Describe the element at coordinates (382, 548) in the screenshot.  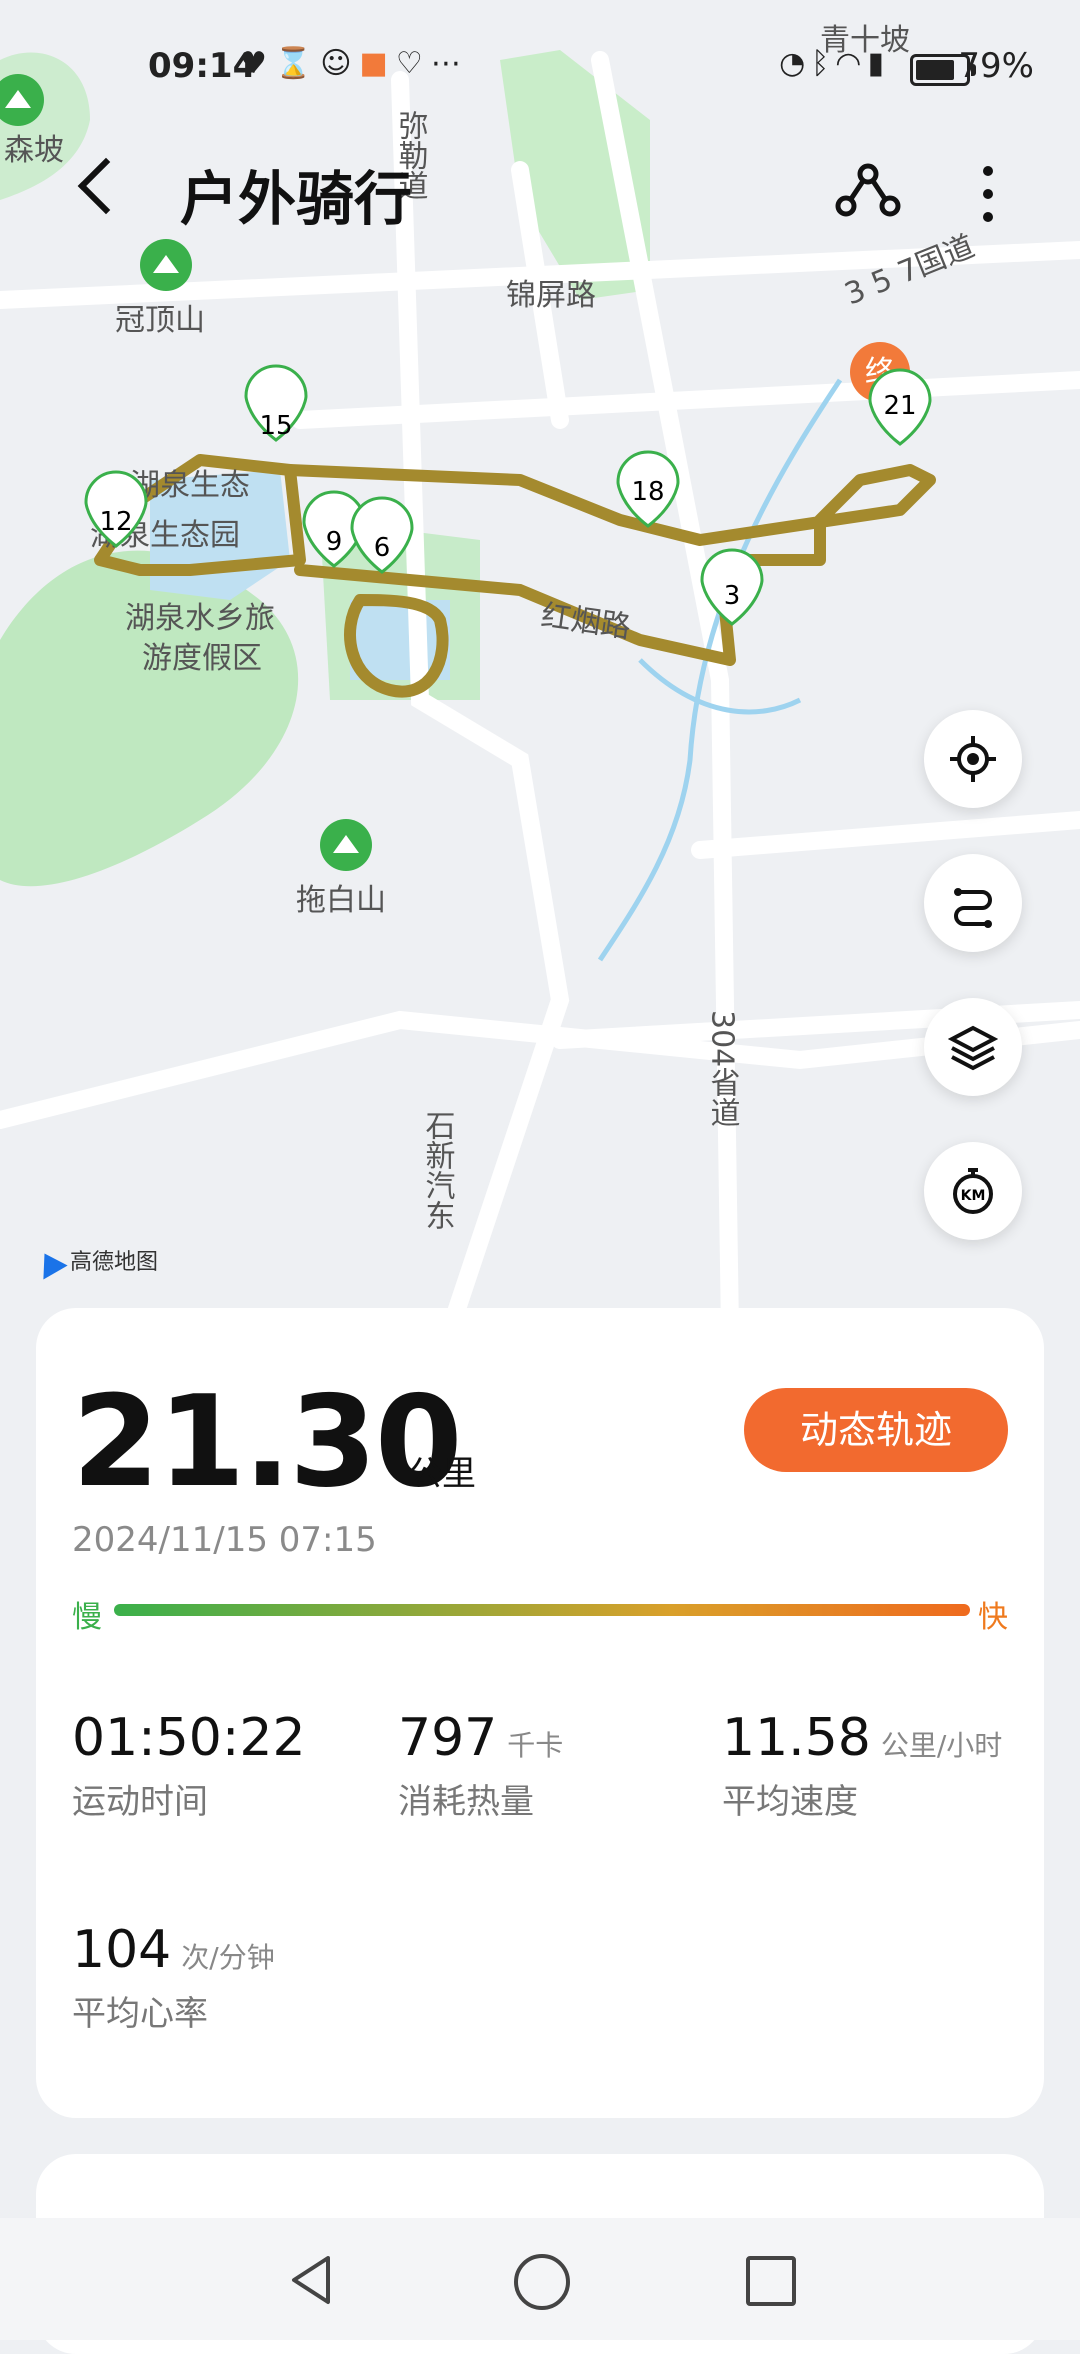
I see `svg-text: 6` at that location.